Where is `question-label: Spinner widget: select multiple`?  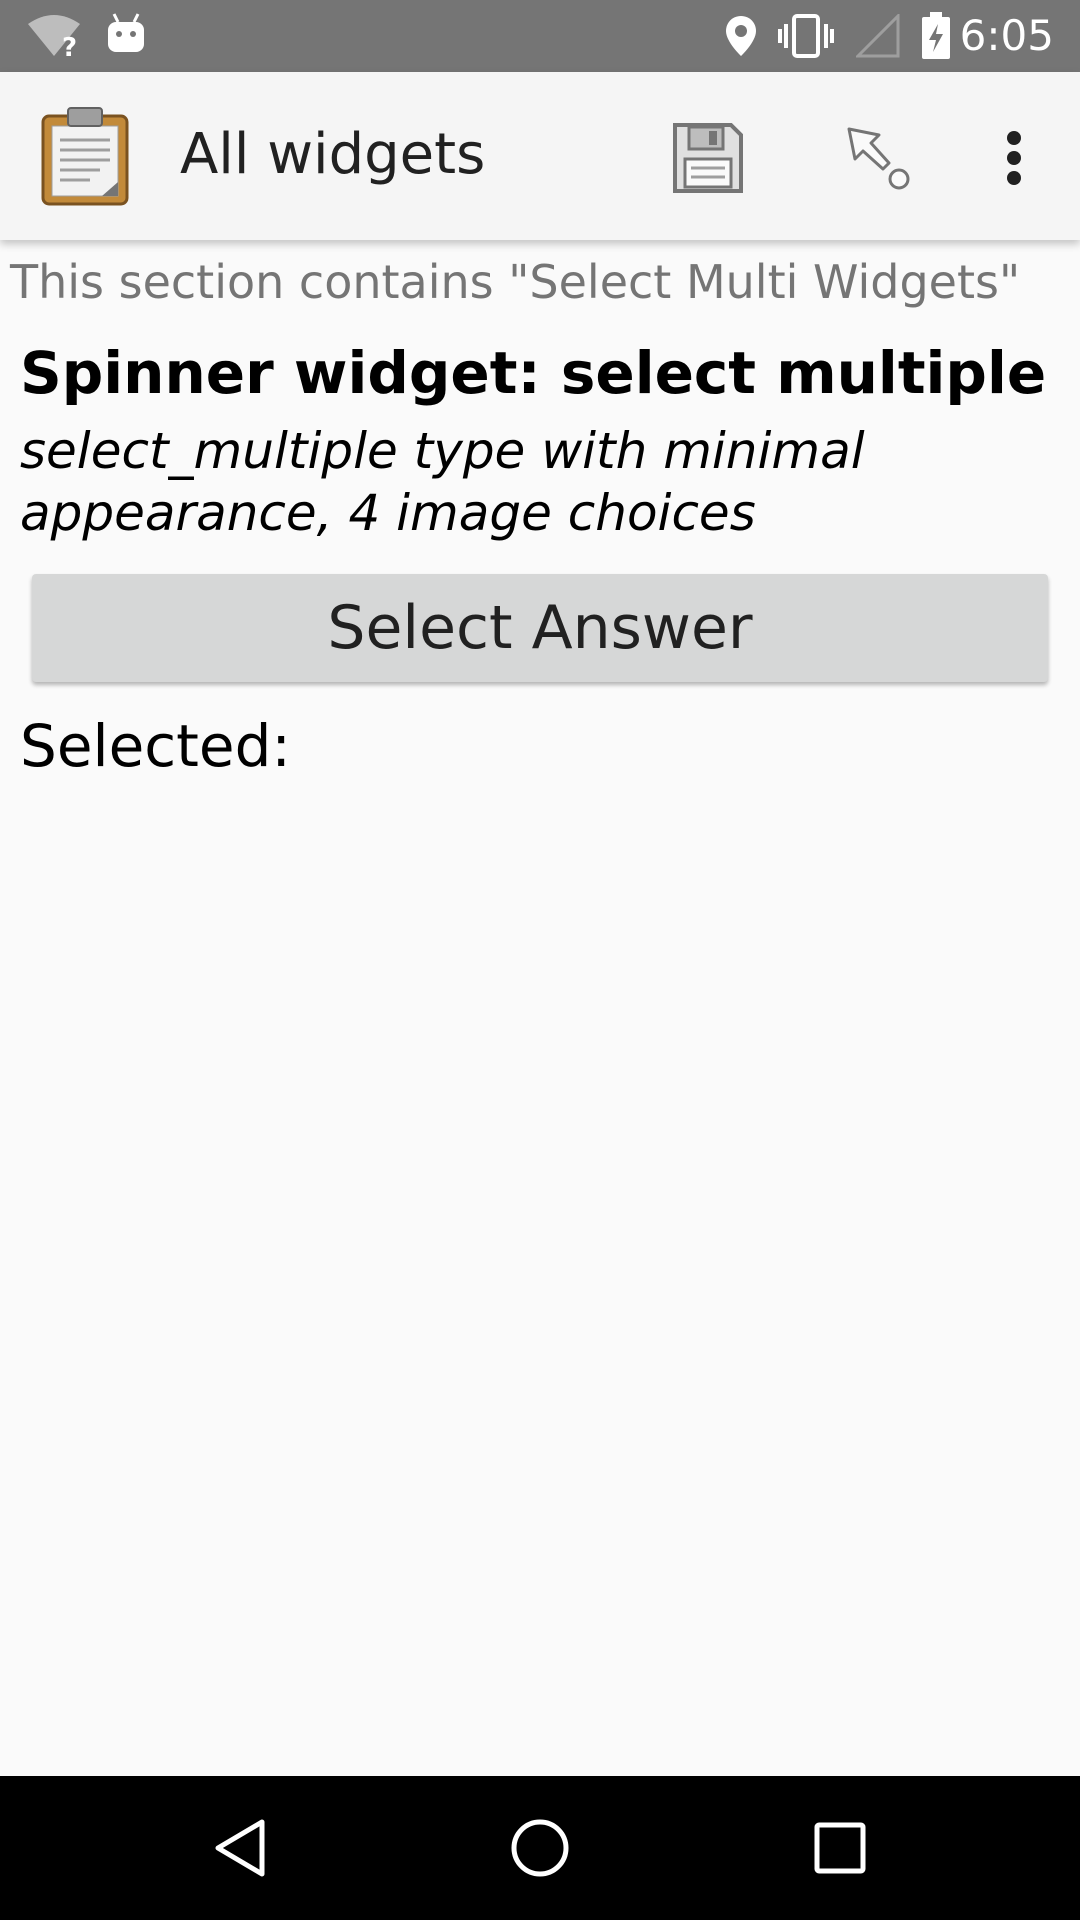 question-label: Spinner widget: select multiple is located at coordinates (533, 373).